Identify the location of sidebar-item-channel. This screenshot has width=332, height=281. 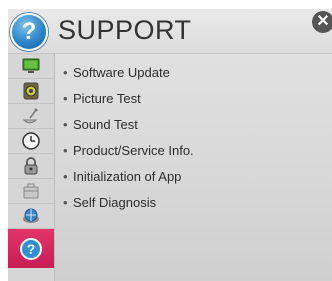
(31, 116).